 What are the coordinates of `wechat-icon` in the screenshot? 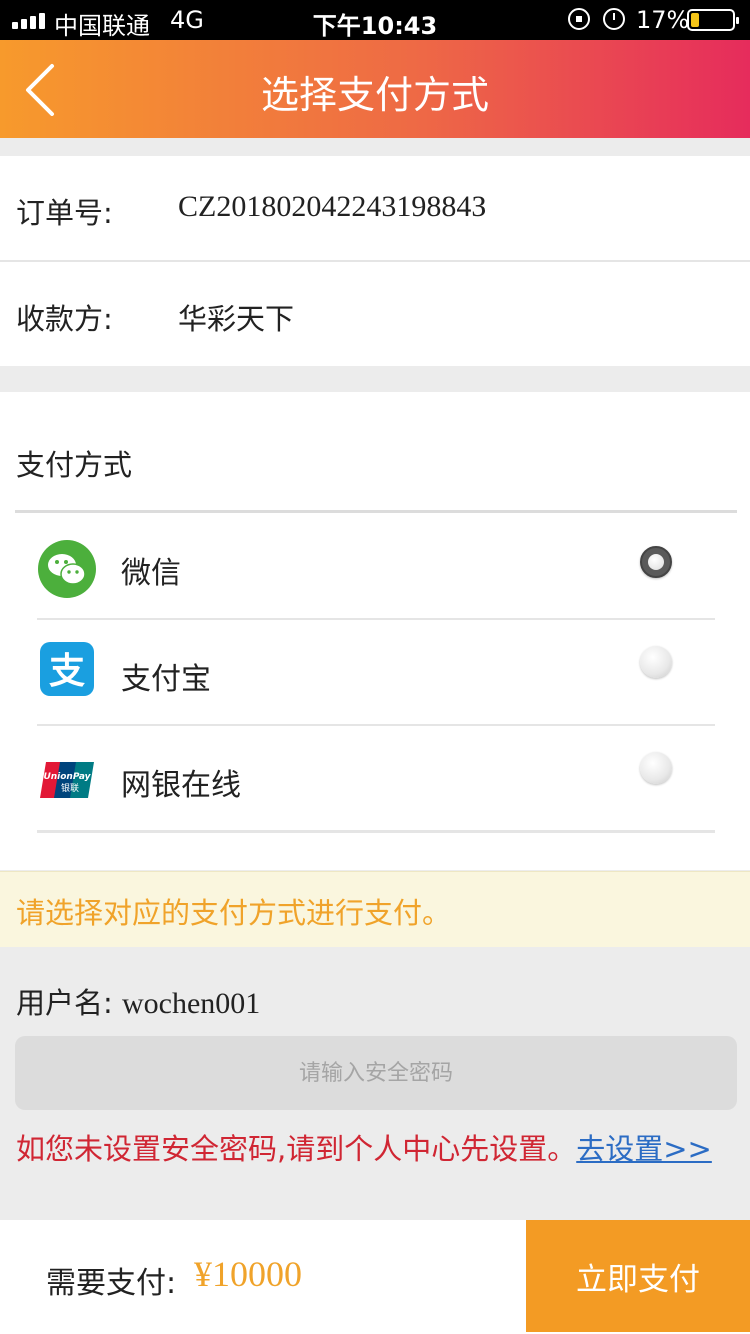 It's located at (67, 569).